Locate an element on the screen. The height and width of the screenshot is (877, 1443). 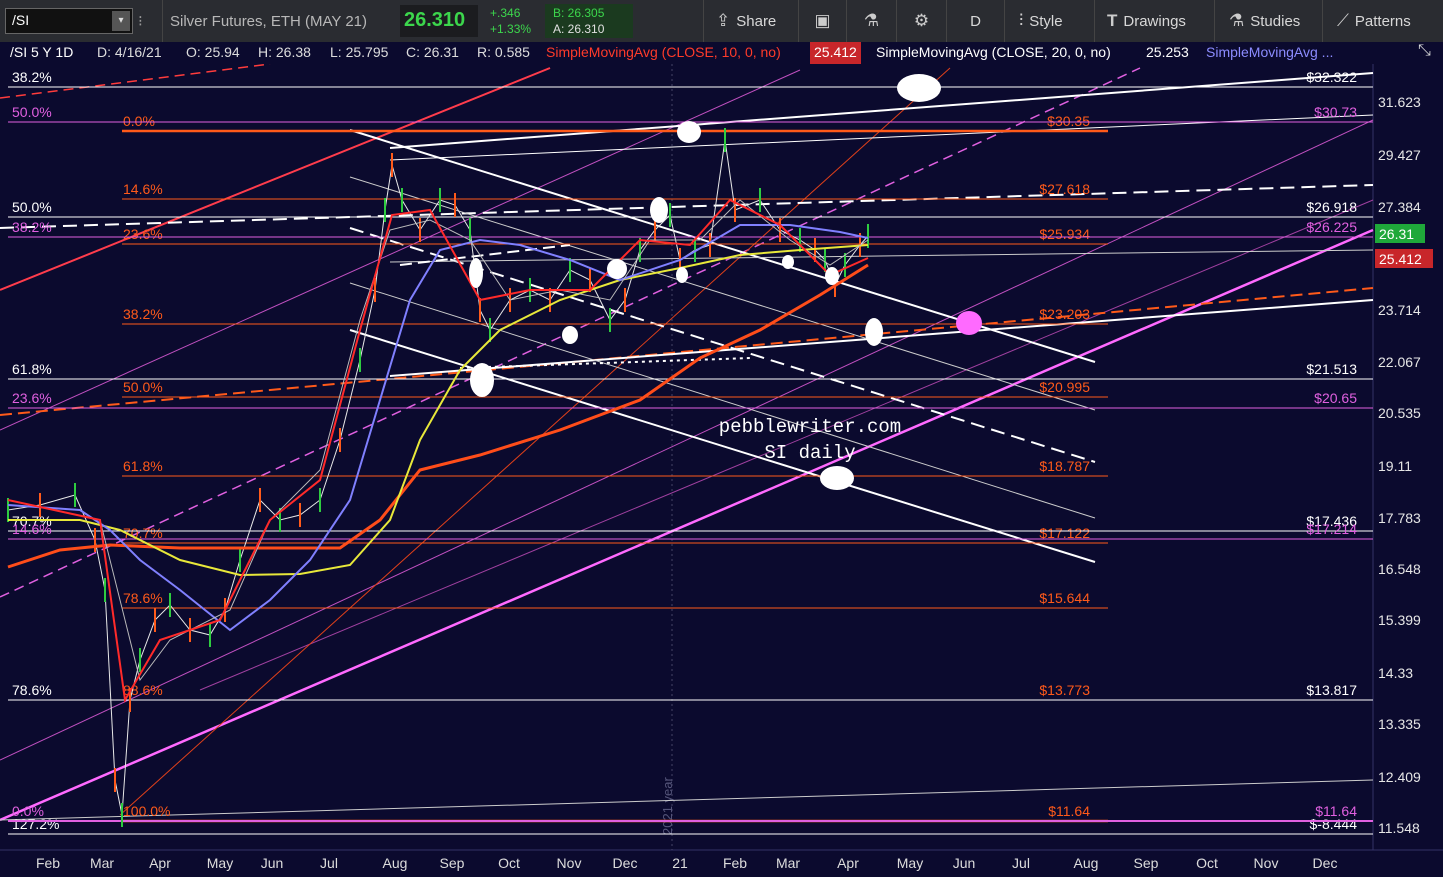
patterns-button: ⟋ Patterns is located at coordinates (1383, 21).